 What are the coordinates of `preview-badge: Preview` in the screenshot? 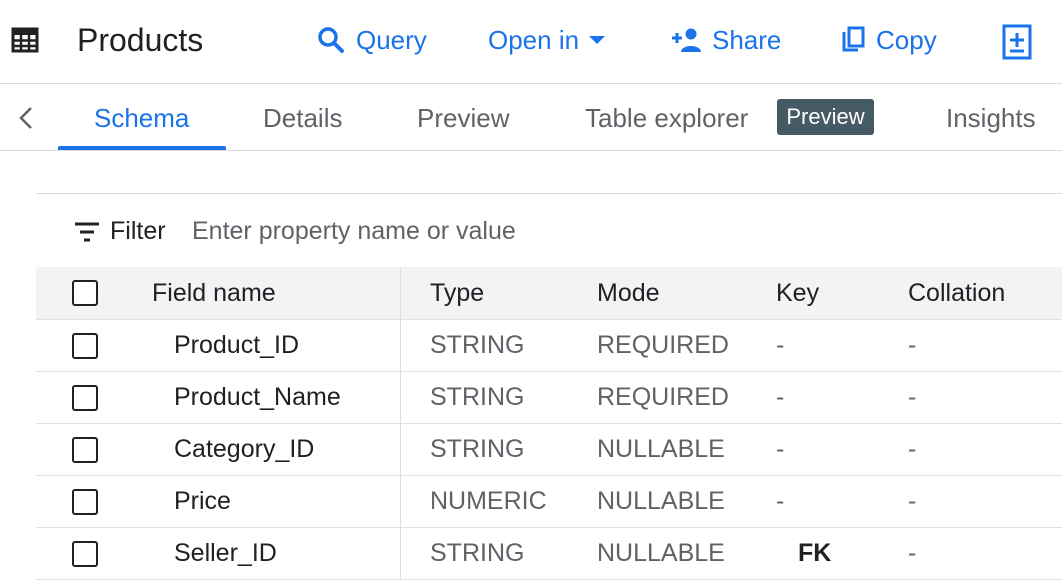 It's located at (825, 117).